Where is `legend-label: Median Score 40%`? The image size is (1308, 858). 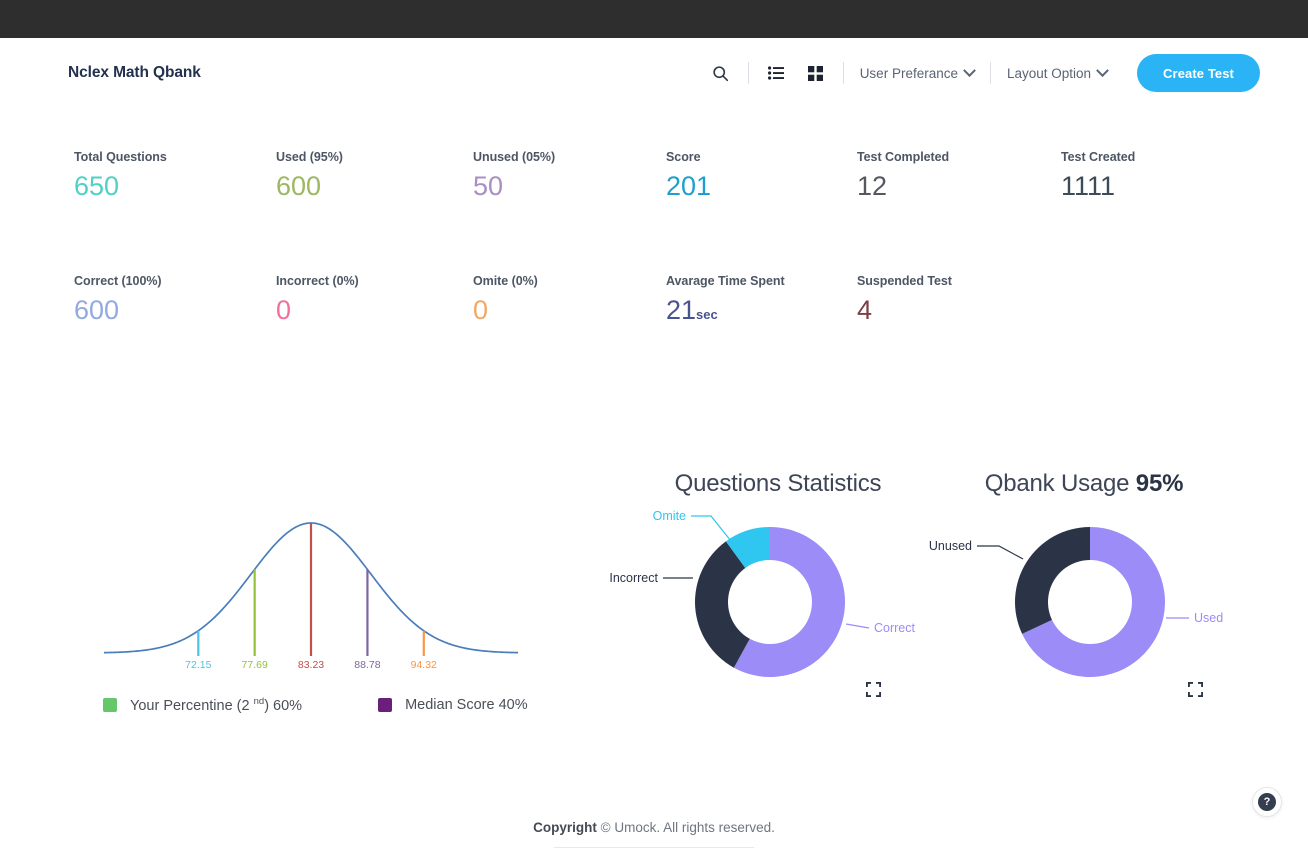
legend-label: Median Score 40% is located at coordinates (466, 704).